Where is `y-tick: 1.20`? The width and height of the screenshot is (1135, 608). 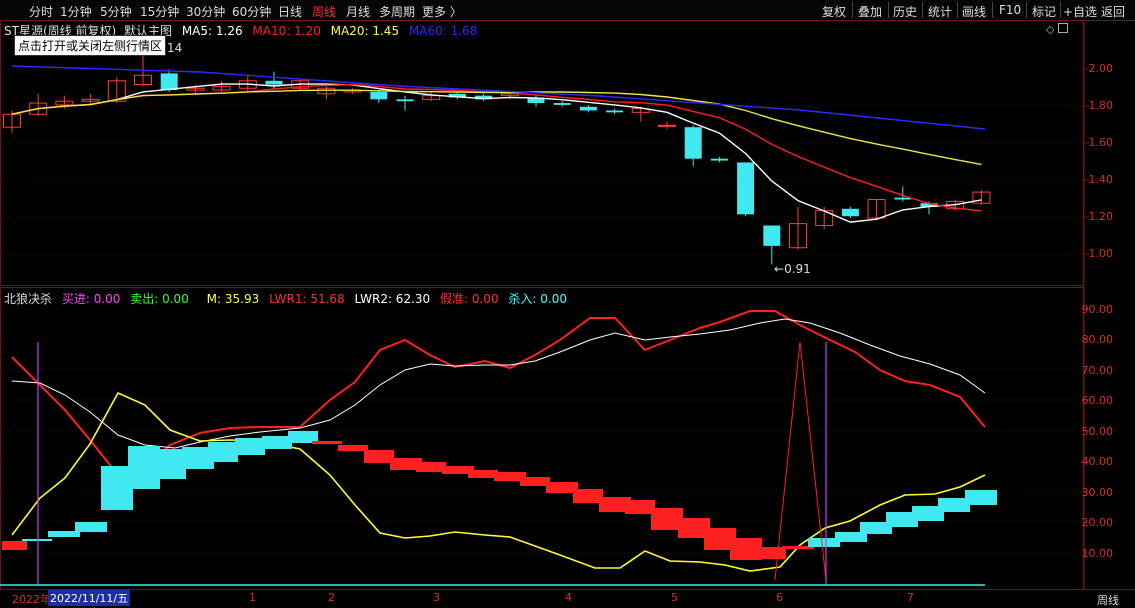
y-tick: 1.20 is located at coordinates (1101, 216).